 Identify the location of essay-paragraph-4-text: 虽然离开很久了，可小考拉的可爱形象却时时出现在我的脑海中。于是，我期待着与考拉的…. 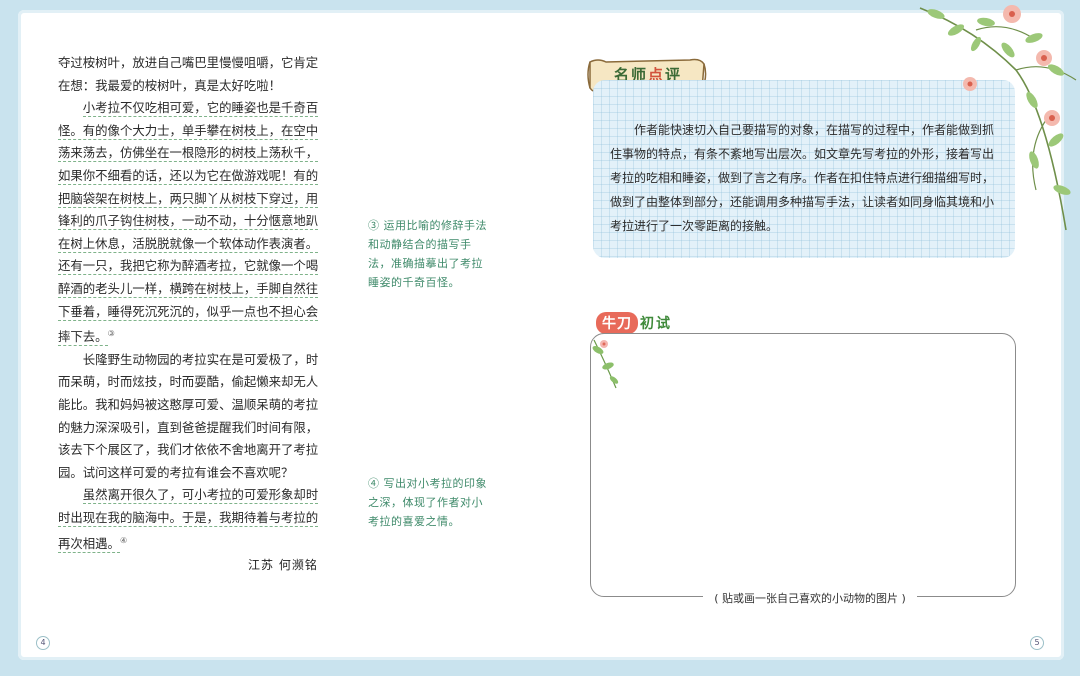
(188, 520).